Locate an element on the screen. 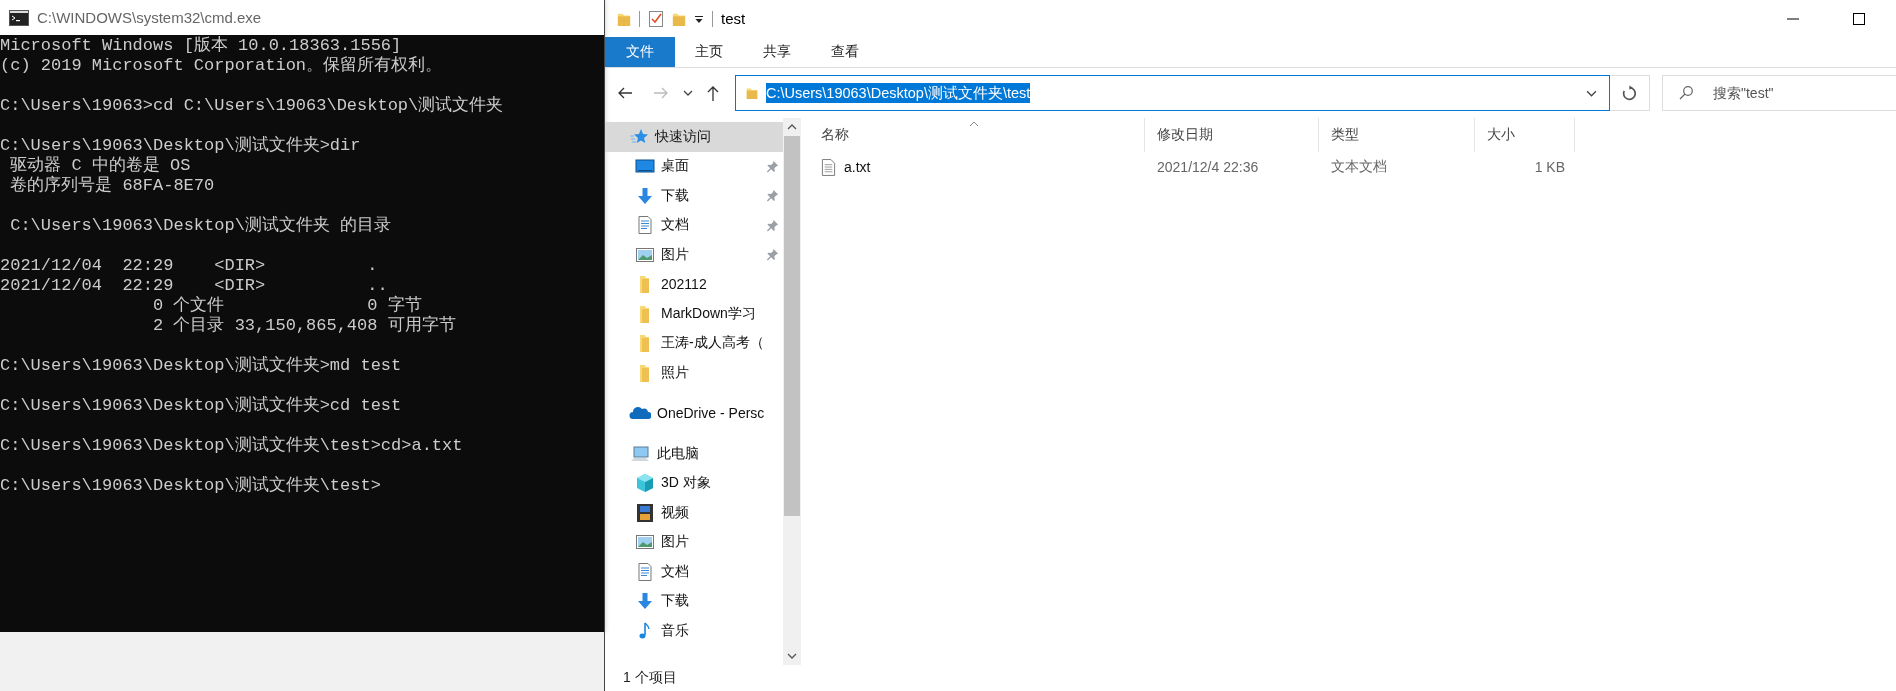 This screenshot has height=691, width=1896. sidebar-item: MarkDown学习 is located at coordinates (694, 314).